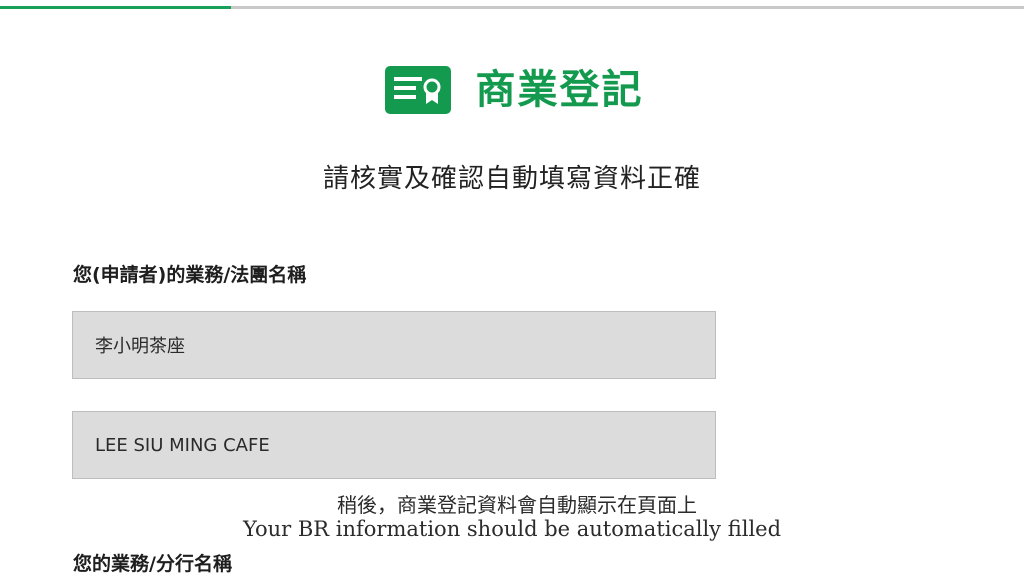 The image size is (1024, 575). I want to click on branch-name-label: 您的業務/分行名稱, so click(152, 564).